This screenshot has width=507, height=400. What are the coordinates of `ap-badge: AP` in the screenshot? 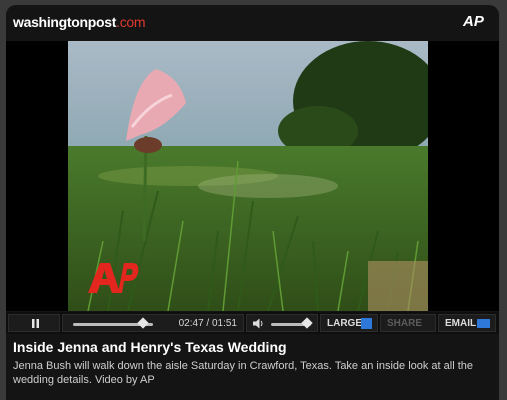 It's located at (473, 21).